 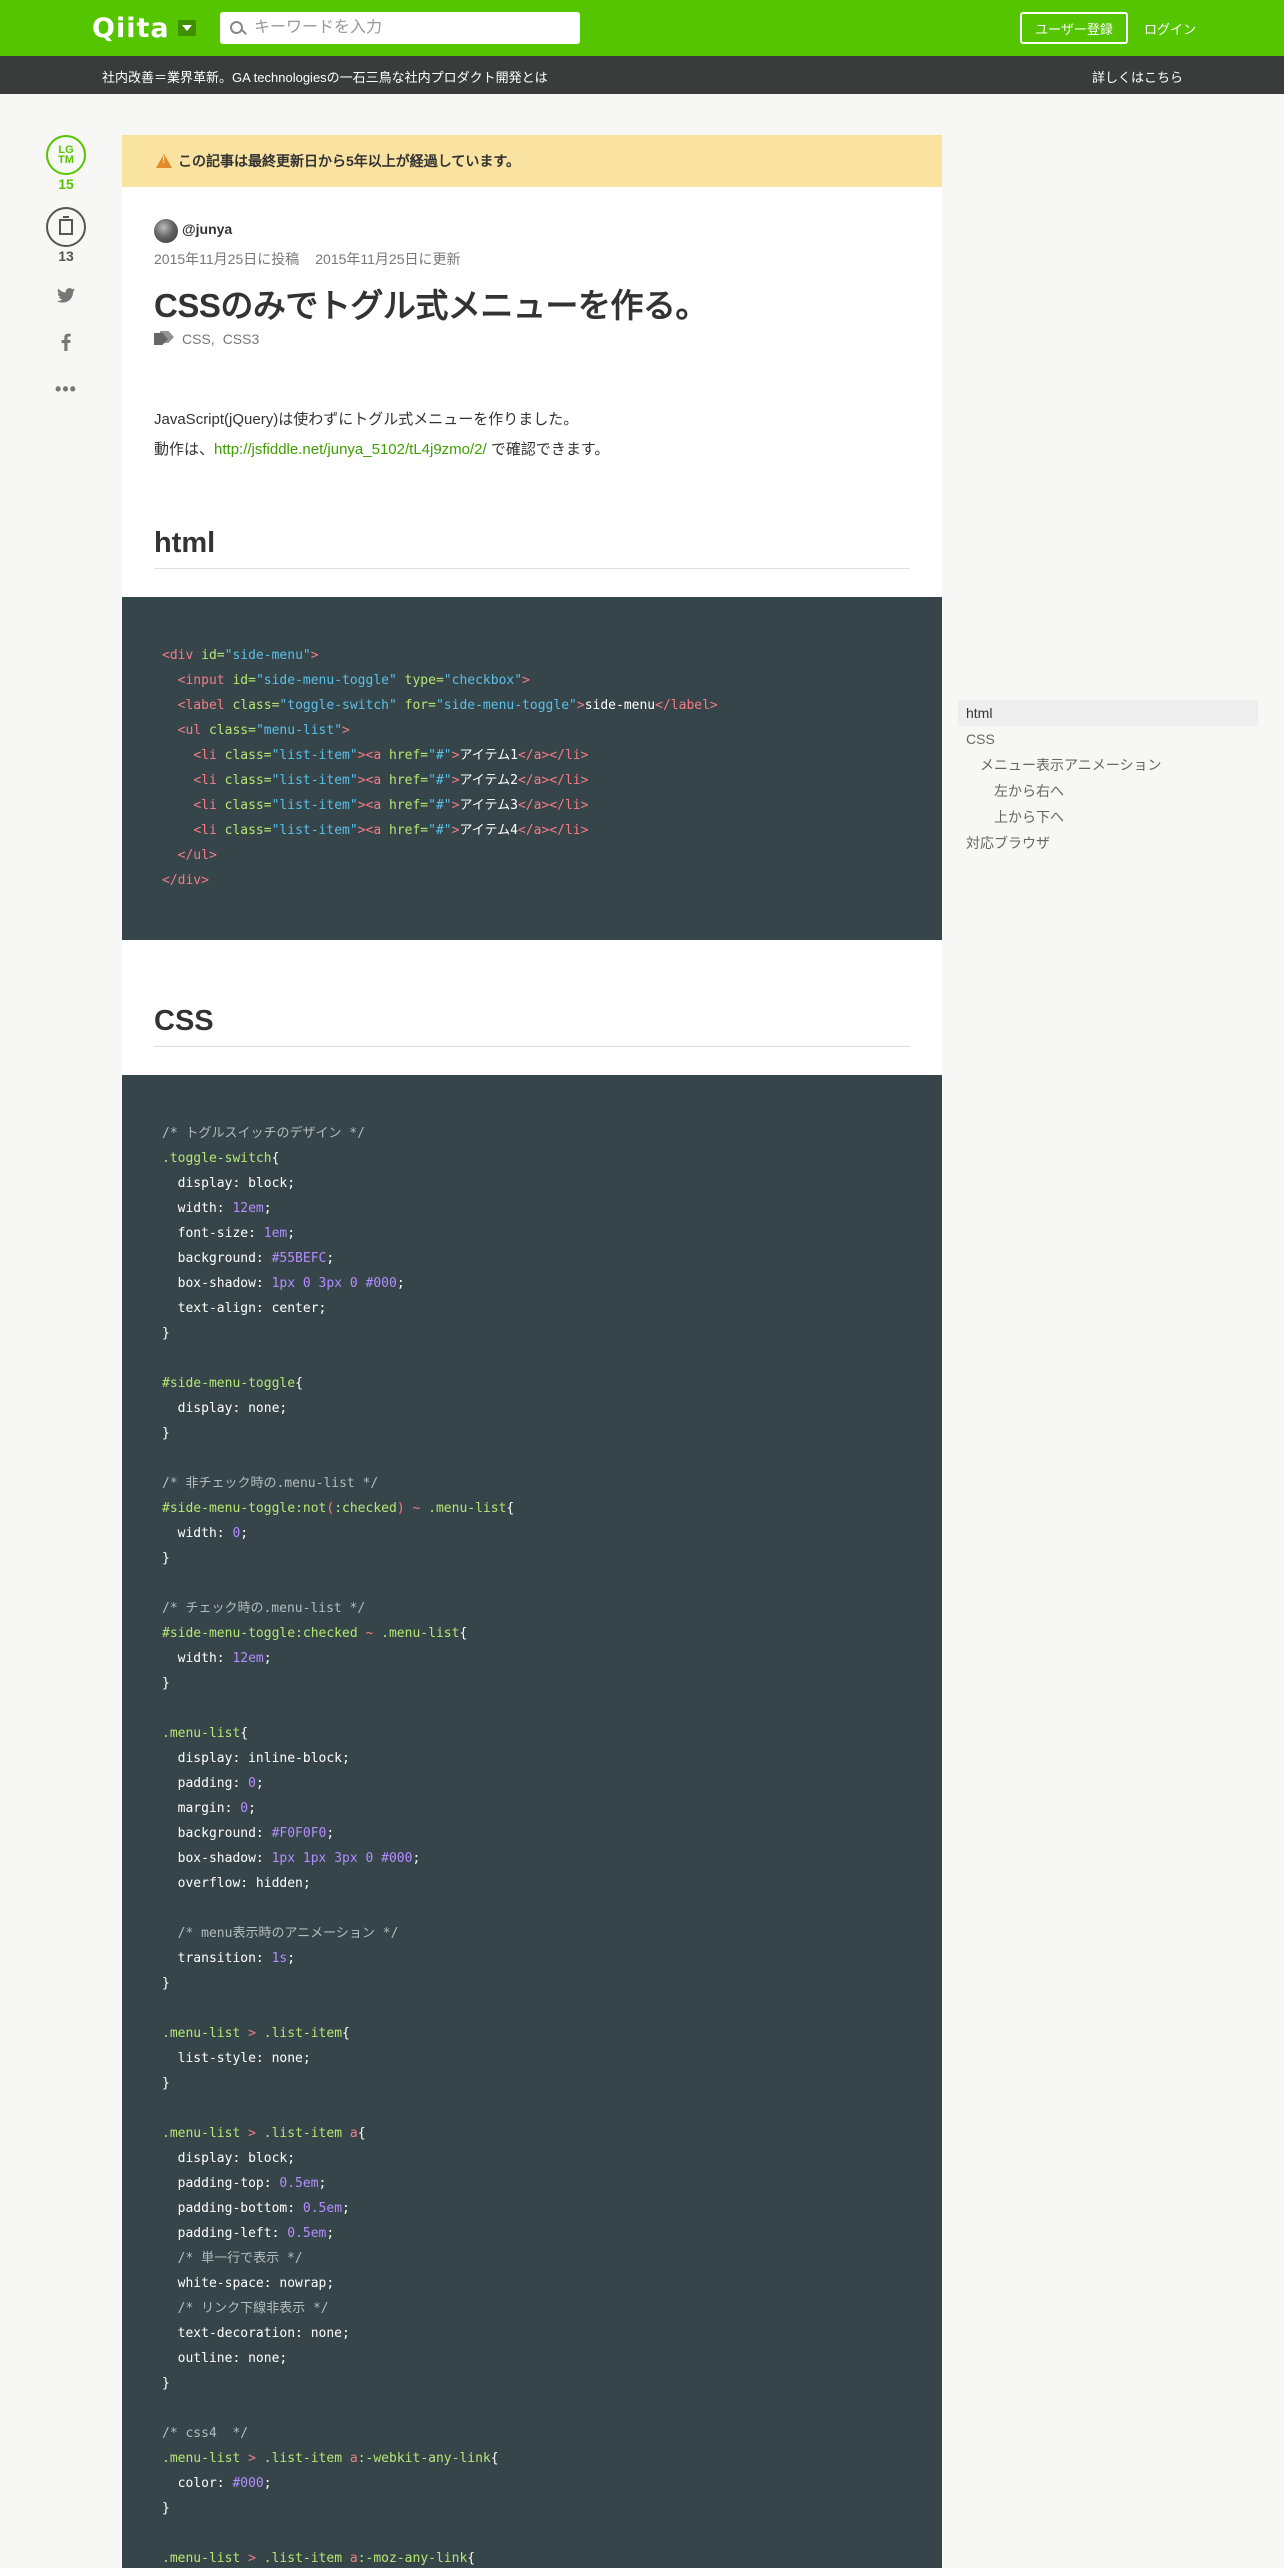 What do you see at coordinates (66, 184) in the screenshot?
I see `lgtm-count: 15` at bounding box center [66, 184].